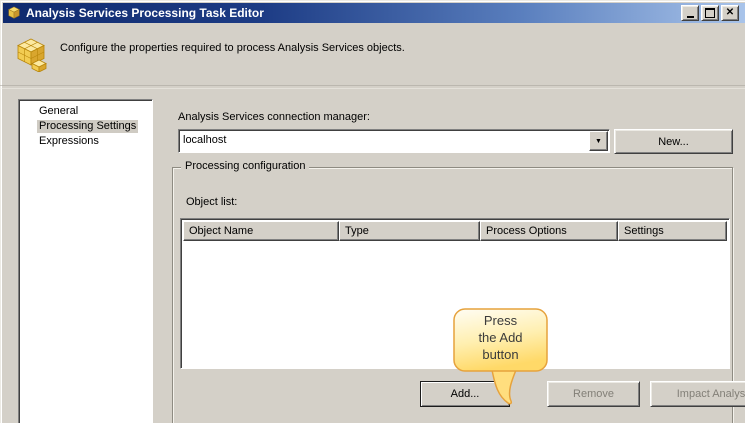  What do you see at coordinates (690, 16) in the screenshot?
I see `minimize-icon` at bounding box center [690, 16].